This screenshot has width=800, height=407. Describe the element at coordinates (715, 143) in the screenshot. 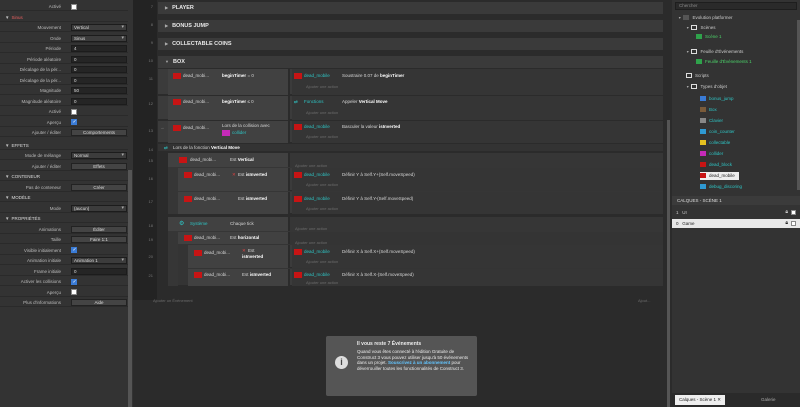

I see `tree-object-collectable: collectable` at that location.